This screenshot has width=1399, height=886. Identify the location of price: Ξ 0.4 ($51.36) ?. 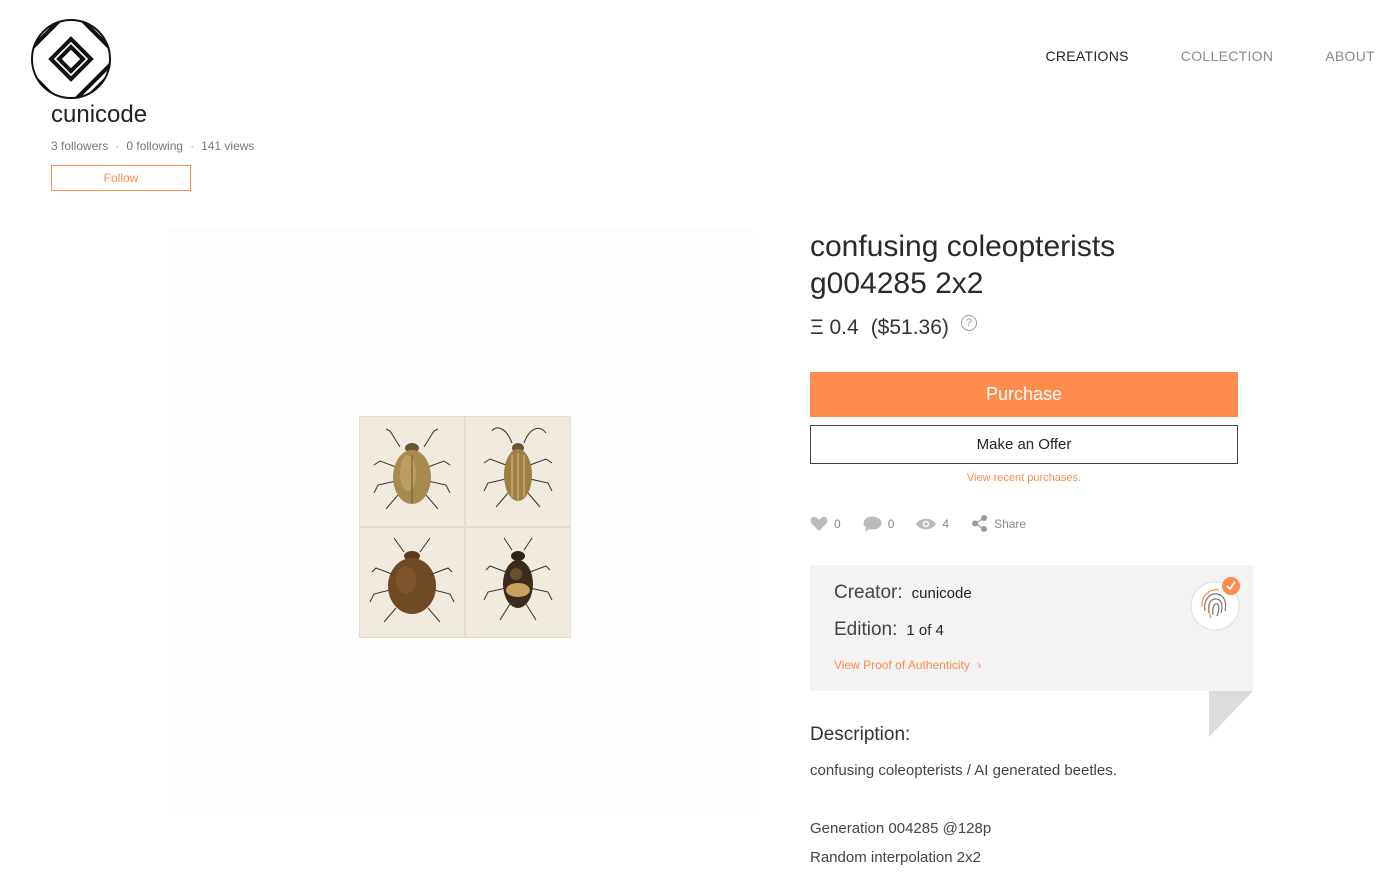
(893, 327).